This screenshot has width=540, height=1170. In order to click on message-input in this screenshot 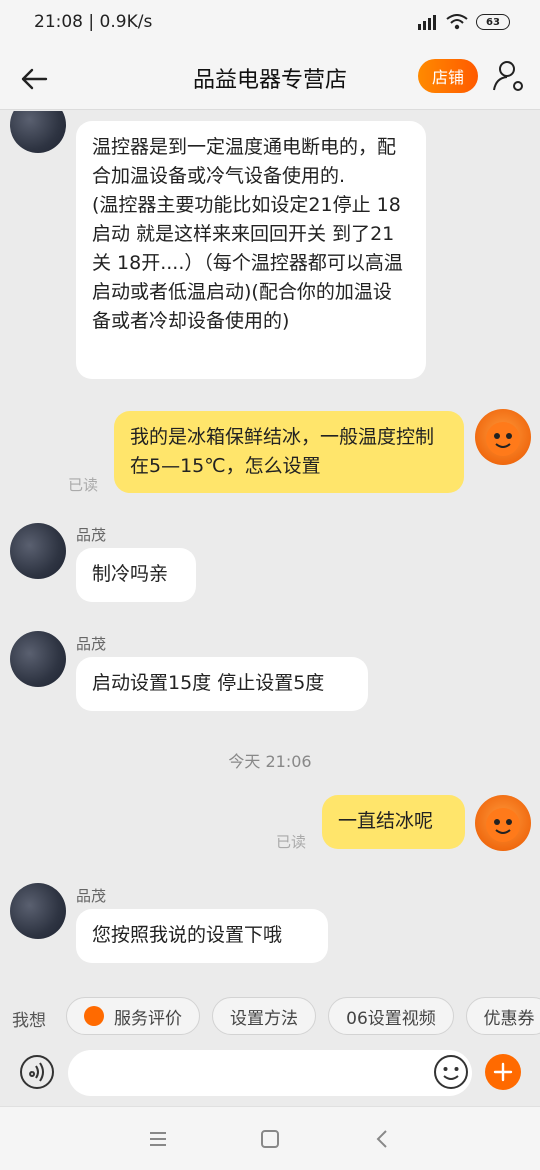, I will do `click(270, 1073)`.